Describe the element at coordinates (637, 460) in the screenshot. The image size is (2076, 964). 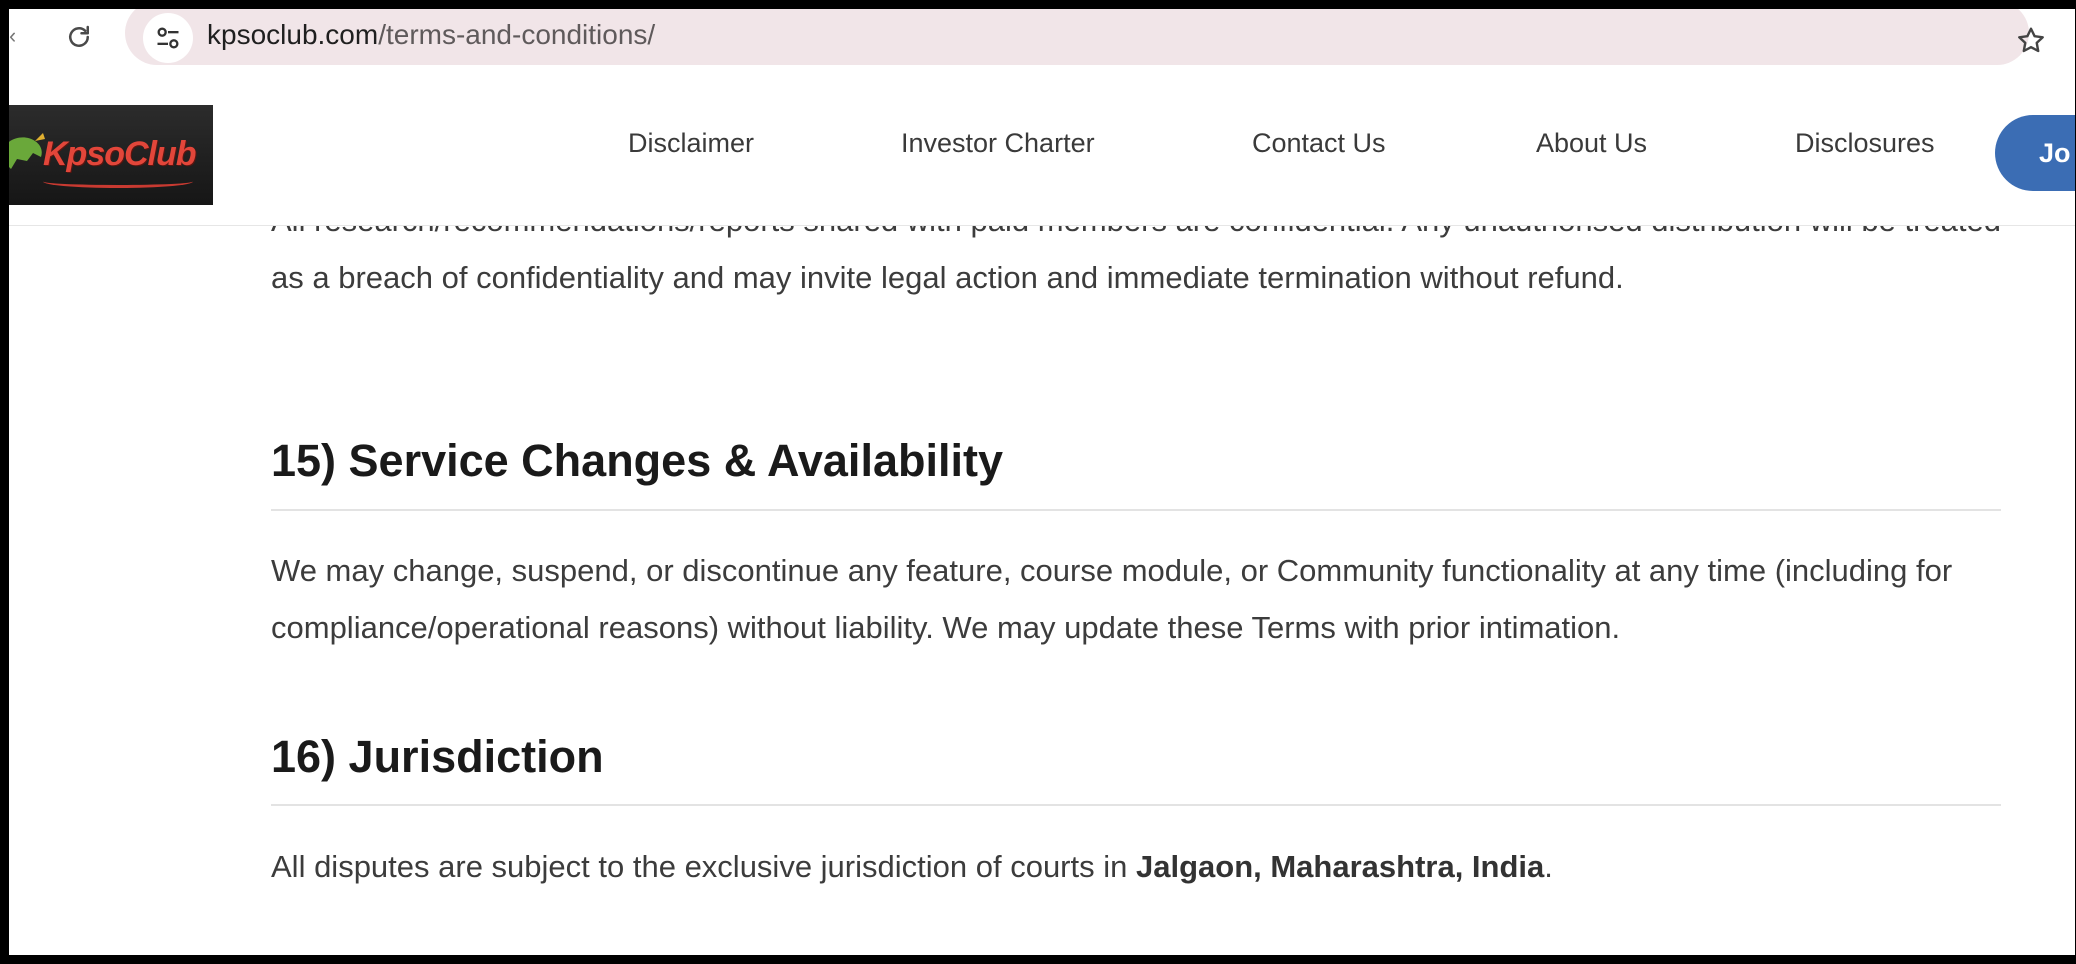
I see `section-15-title: 15) Service Changes & Availability` at that location.